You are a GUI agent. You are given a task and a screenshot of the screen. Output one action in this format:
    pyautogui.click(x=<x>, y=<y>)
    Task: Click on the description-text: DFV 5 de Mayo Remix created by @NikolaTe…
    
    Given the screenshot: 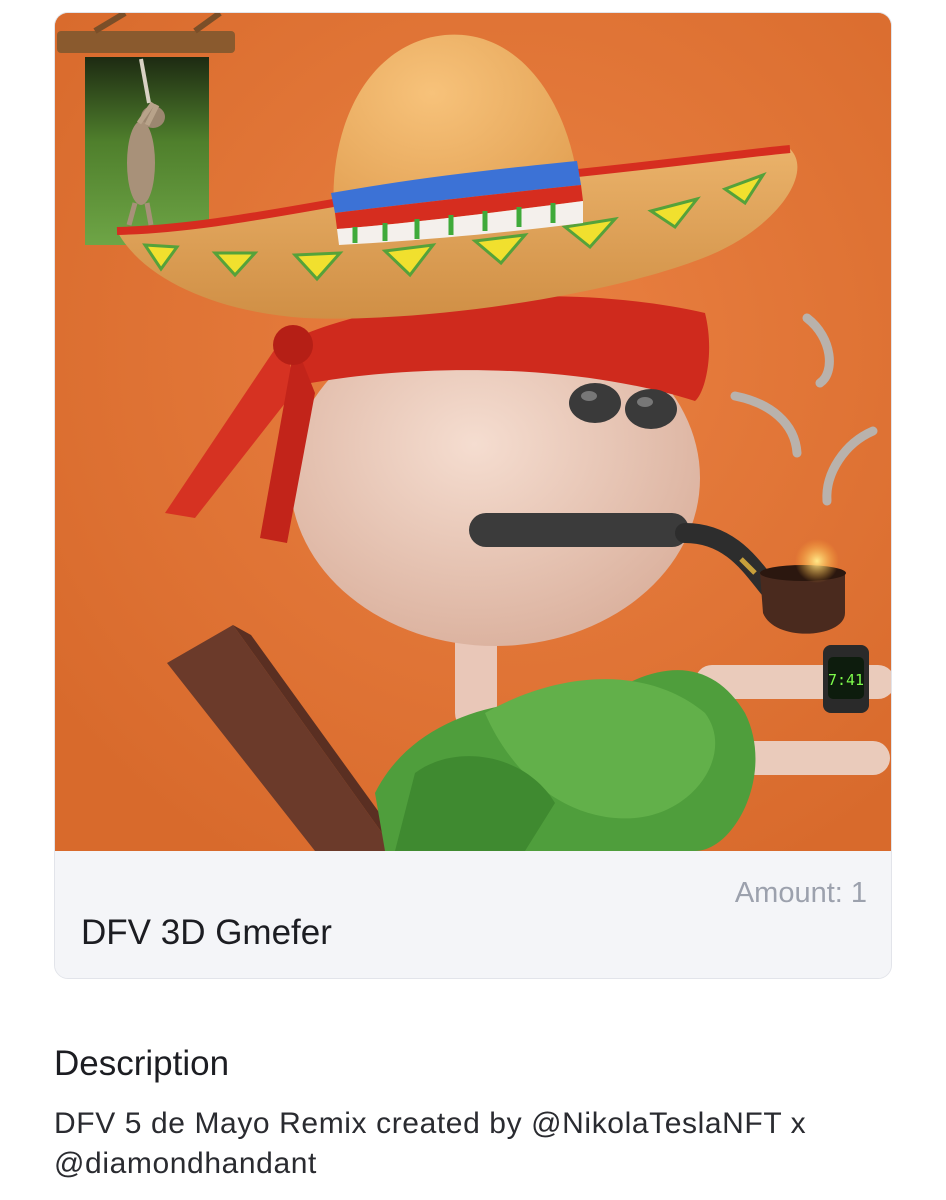 What is the action you would take?
    pyautogui.click(x=430, y=1143)
    